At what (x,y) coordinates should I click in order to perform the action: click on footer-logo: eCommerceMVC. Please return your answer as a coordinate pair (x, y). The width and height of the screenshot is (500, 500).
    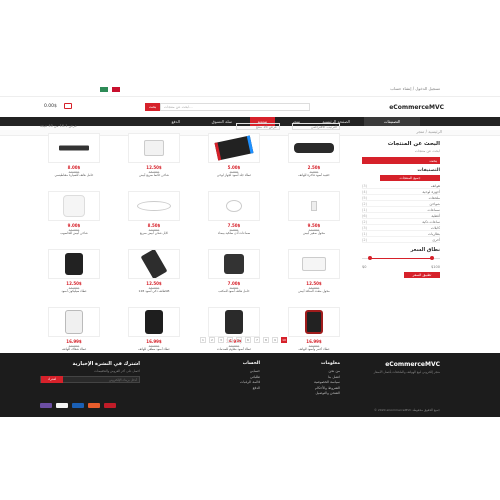
    Looking at the image, I should click on (412, 364).